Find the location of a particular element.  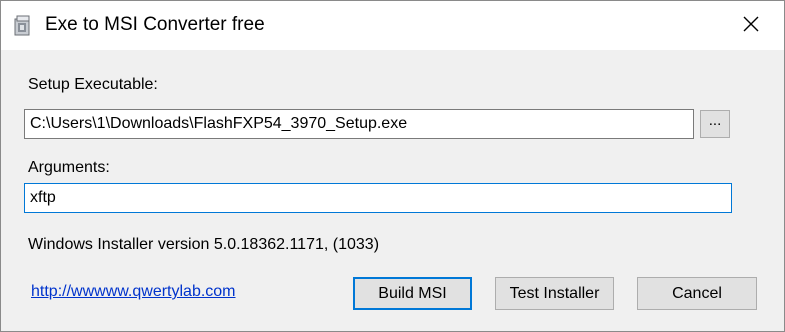

window-title: Exe to MSI Converter free is located at coordinates (155, 24).